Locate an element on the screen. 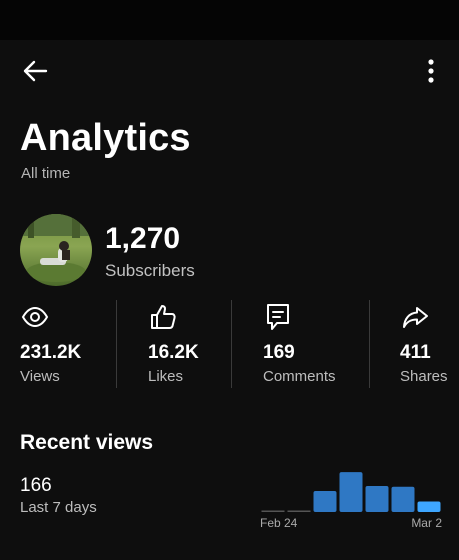 The height and width of the screenshot is (560, 459). recent-views-count: 166 is located at coordinates (36, 485).